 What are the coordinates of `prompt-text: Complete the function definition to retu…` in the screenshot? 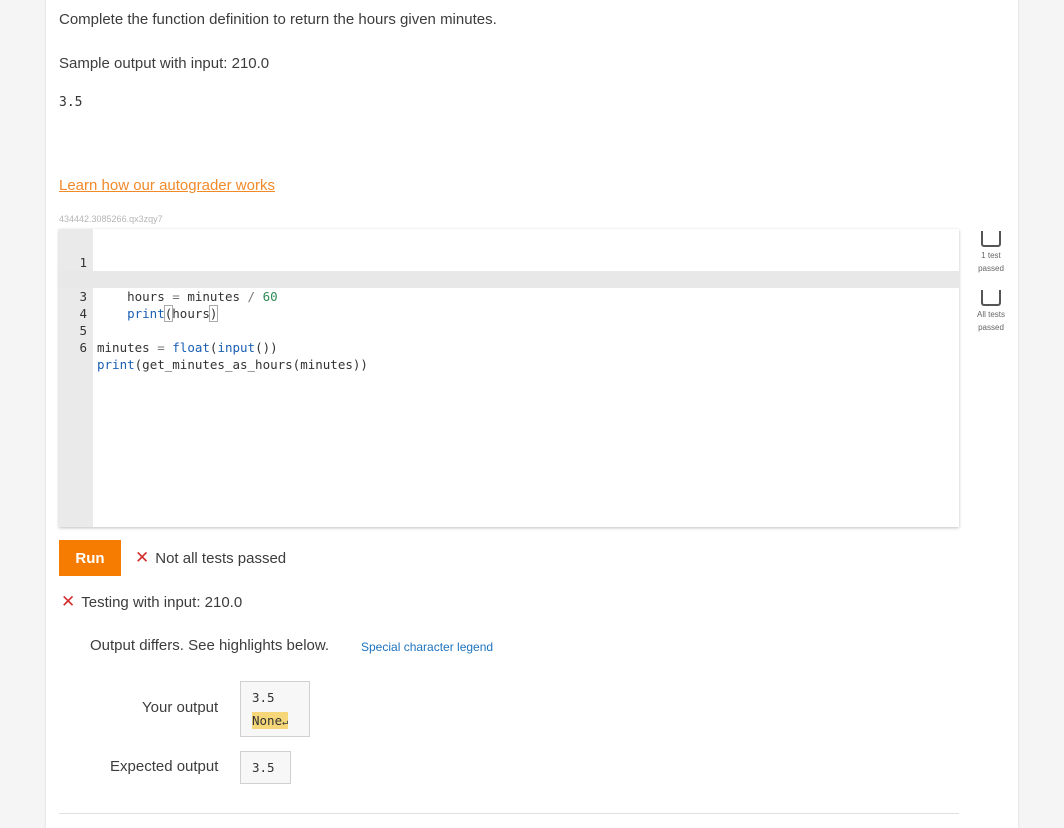 It's located at (278, 19).